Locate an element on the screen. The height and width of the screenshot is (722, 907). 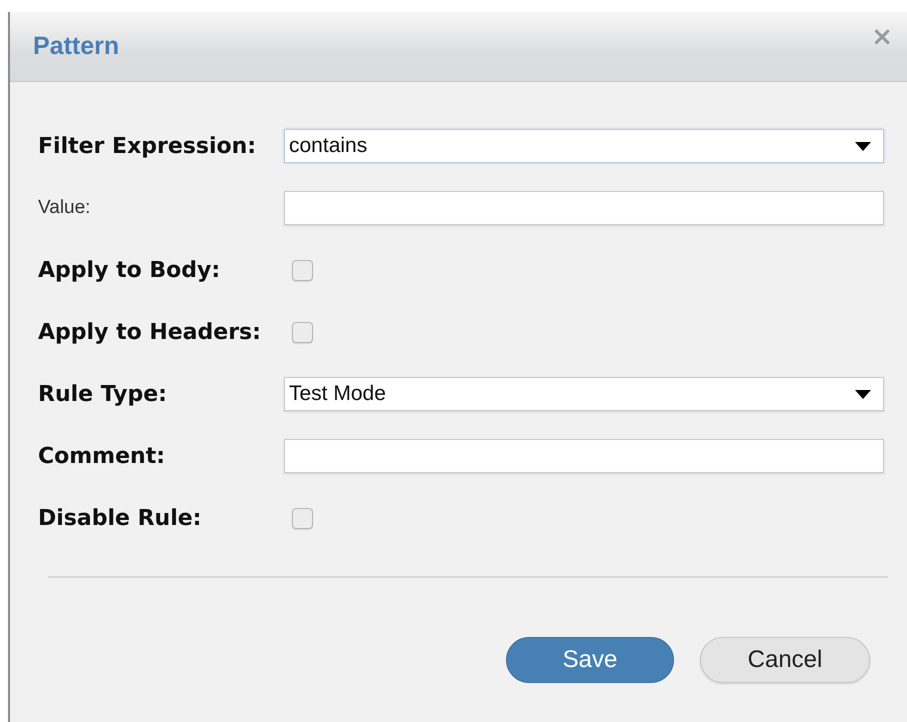
field-label: Apply to Body: is located at coordinates (130, 270).